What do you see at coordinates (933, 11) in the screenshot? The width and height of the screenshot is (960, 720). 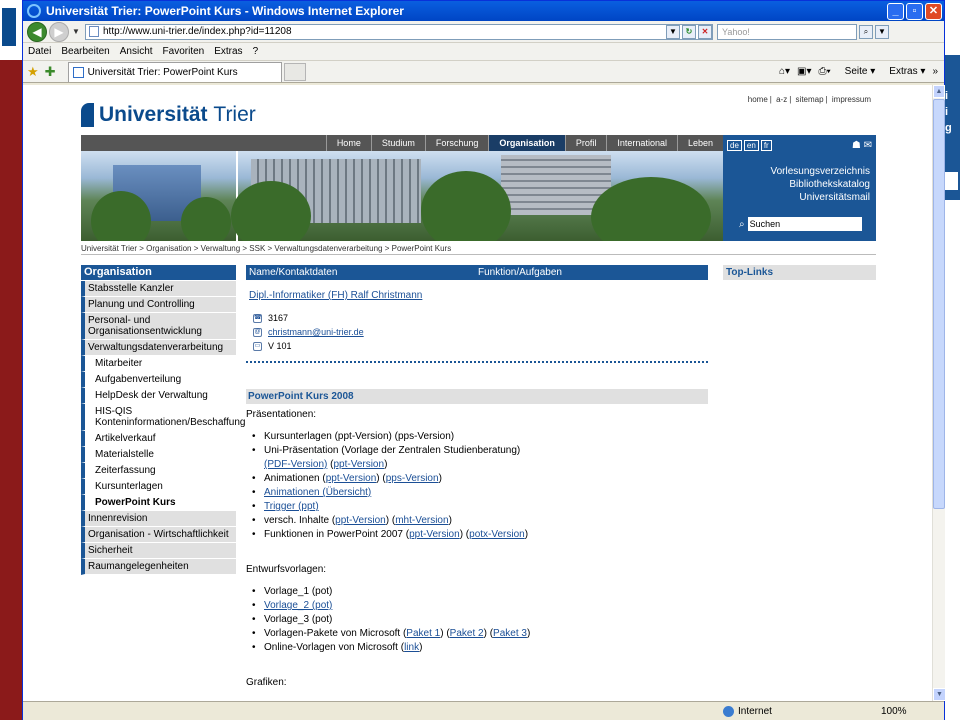 I see `close-button: ✕` at bounding box center [933, 11].